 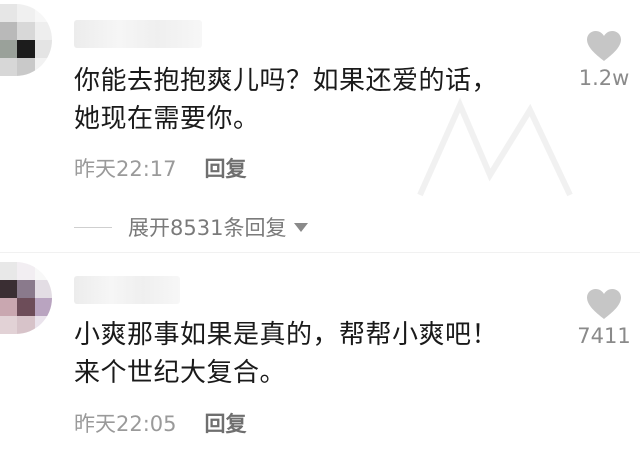 I want to click on like-button: 1.2w, so click(x=604, y=60).